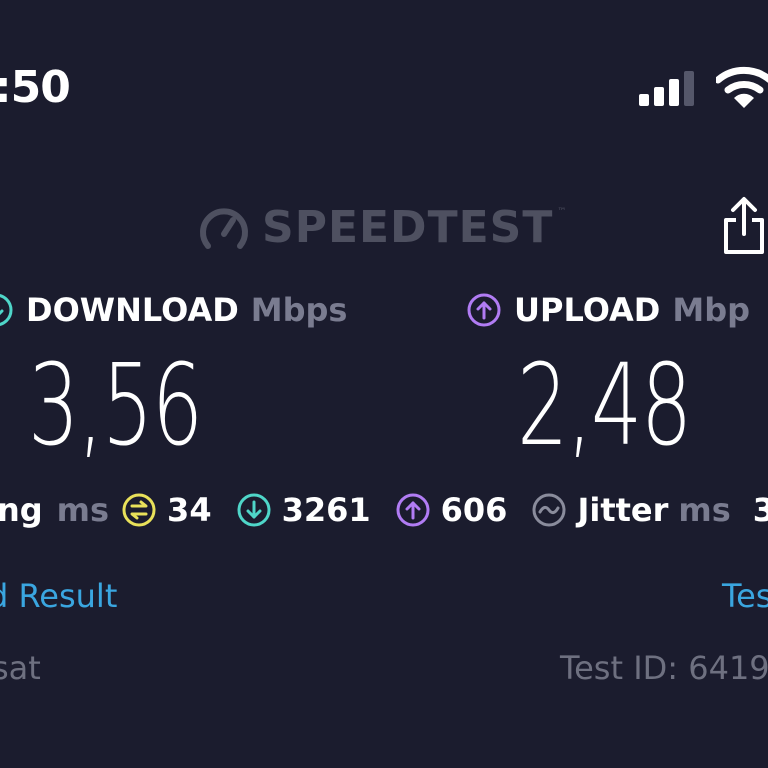 The image size is (768, 768). I want to click on cellular-signal-icon, so click(666, 88).